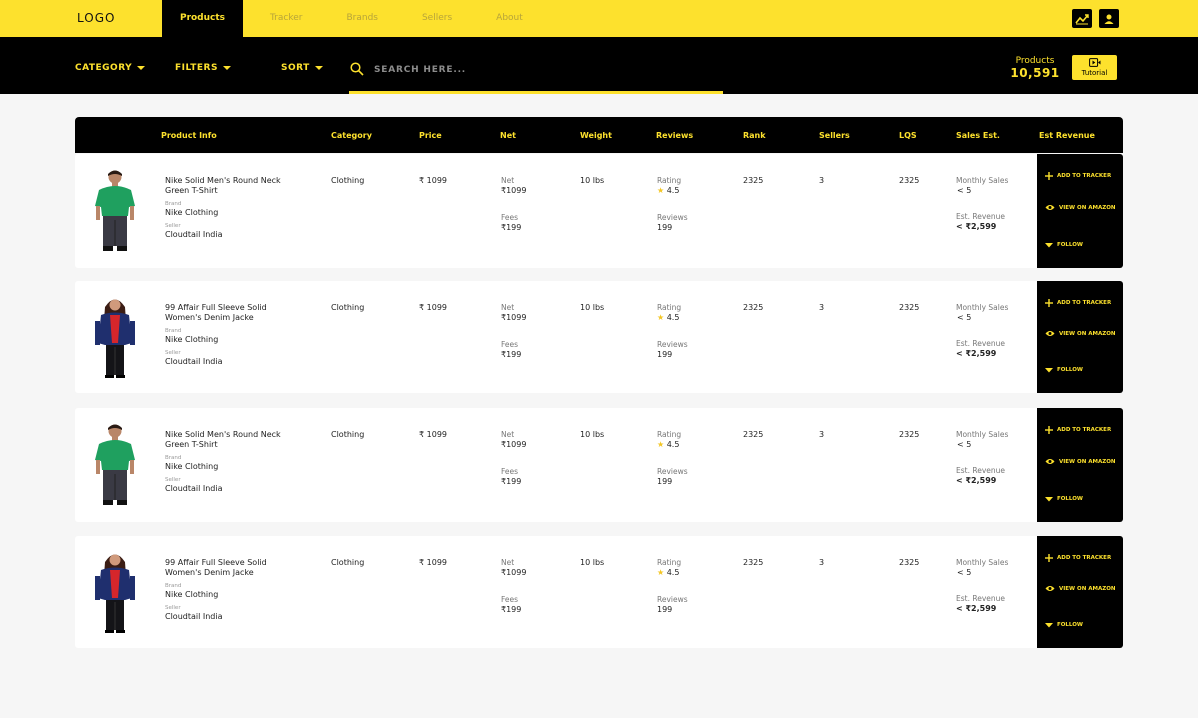  Describe the element at coordinates (513, 331) in the screenshot. I see `net-cell: Net ₹1099 Fees ₹199` at that location.